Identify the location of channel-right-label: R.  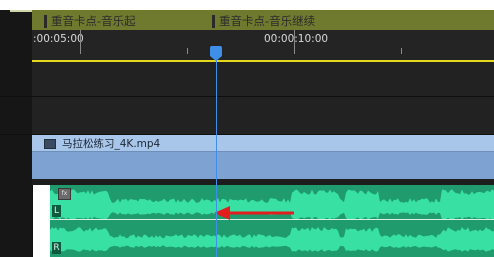
(56, 248).